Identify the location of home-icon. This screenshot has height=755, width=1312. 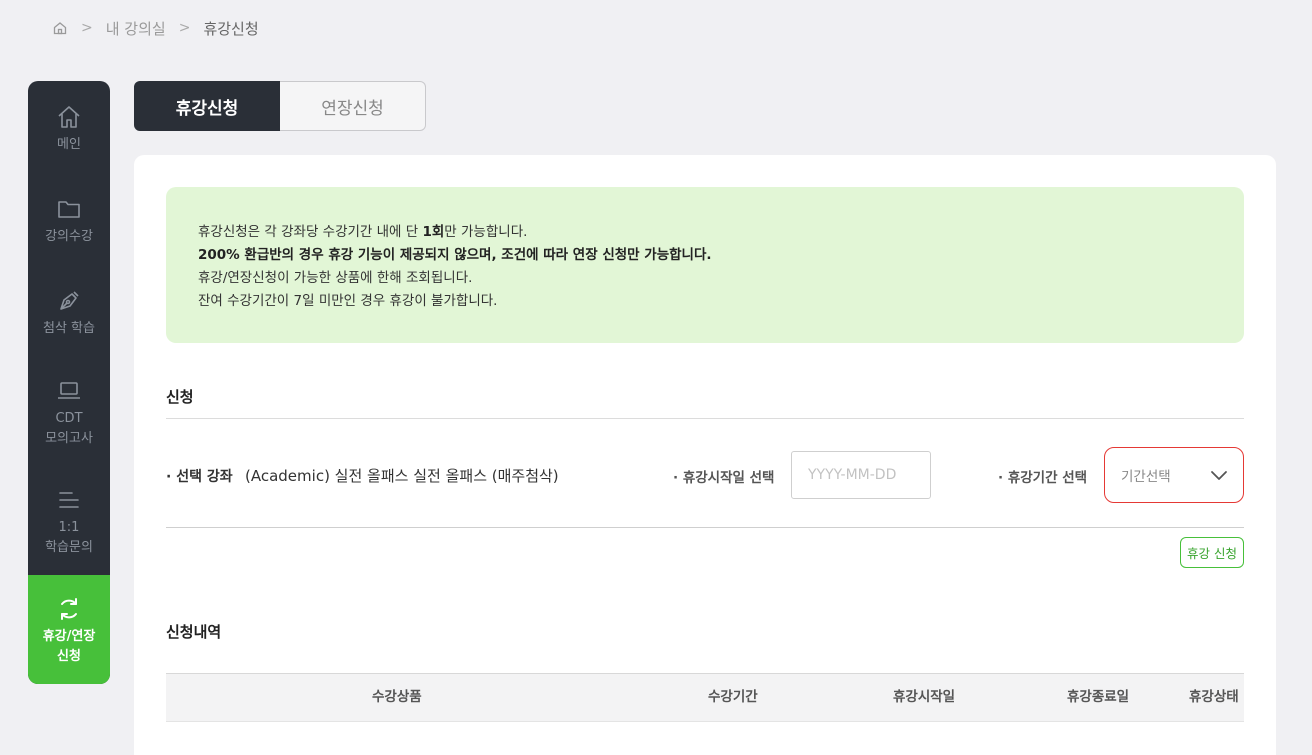
(60, 28).